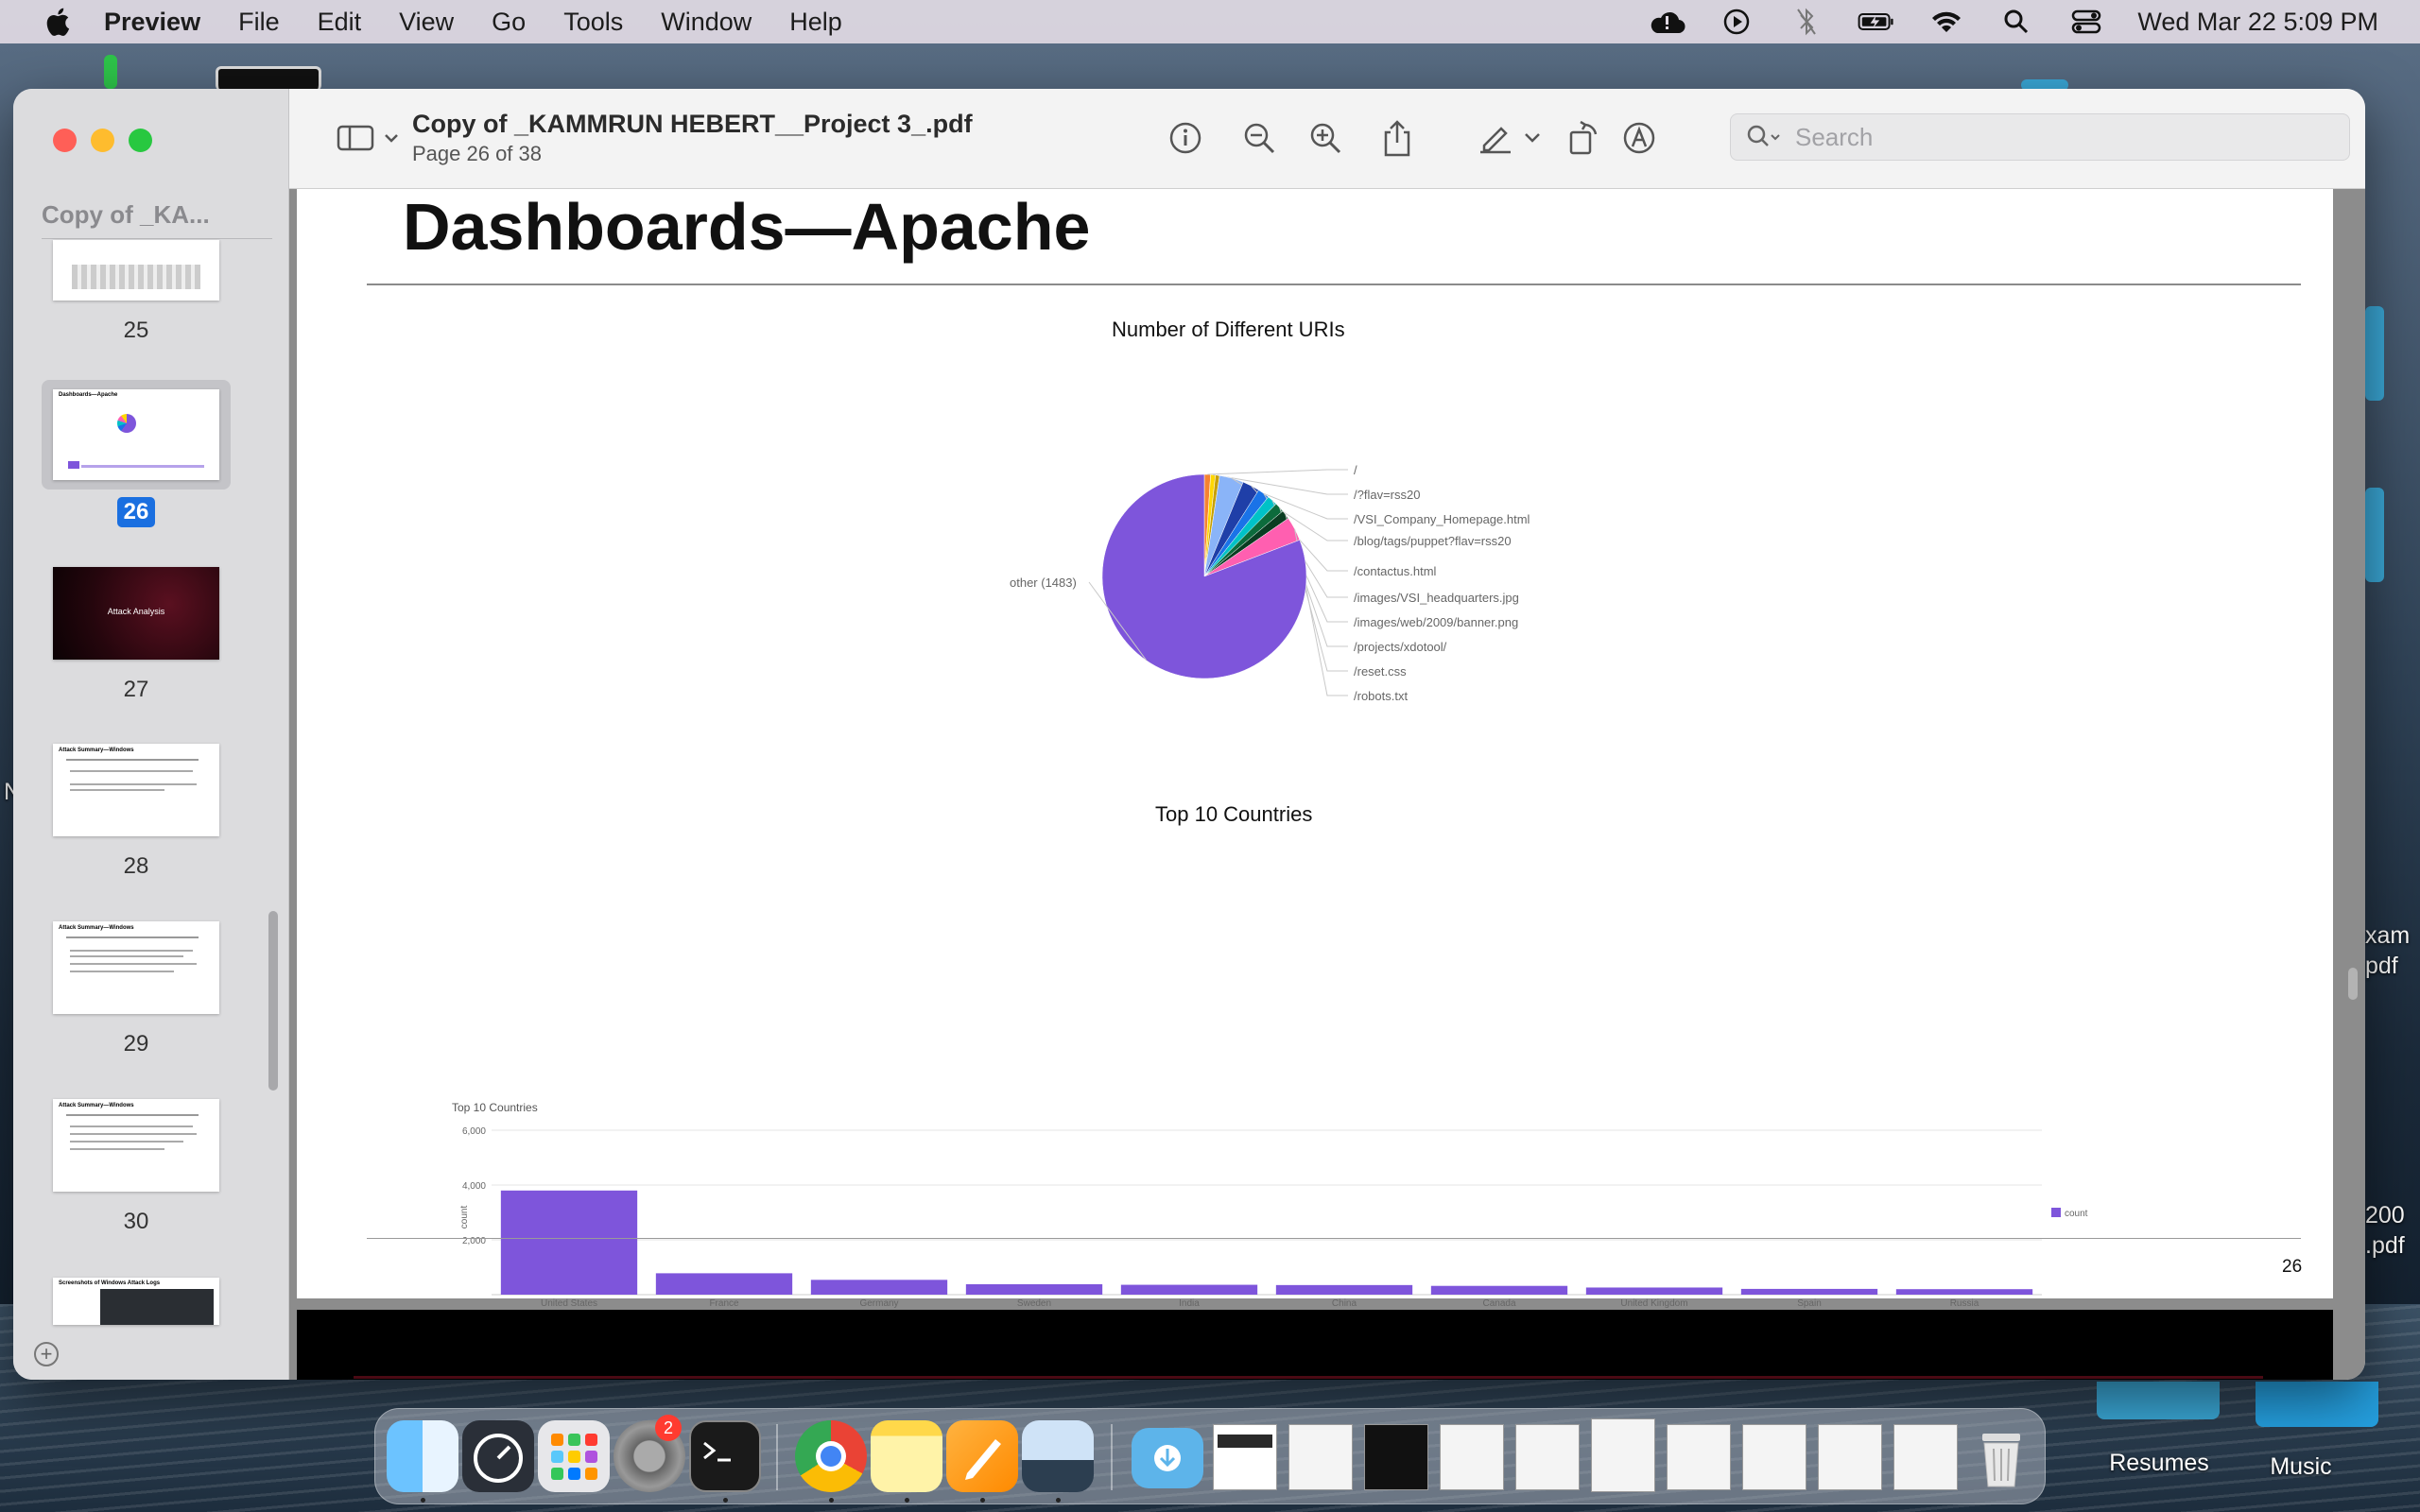  I want to click on y-tick-label: 6,000, so click(474, 1131).